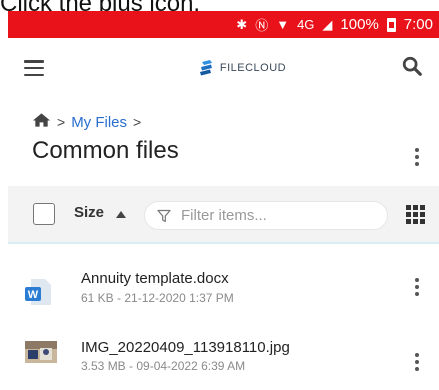 The width and height of the screenshot is (439, 390). What do you see at coordinates (205, 68) in the screenshot?
I see `filecloud-logo-icon` at bounding box center [205, 68].